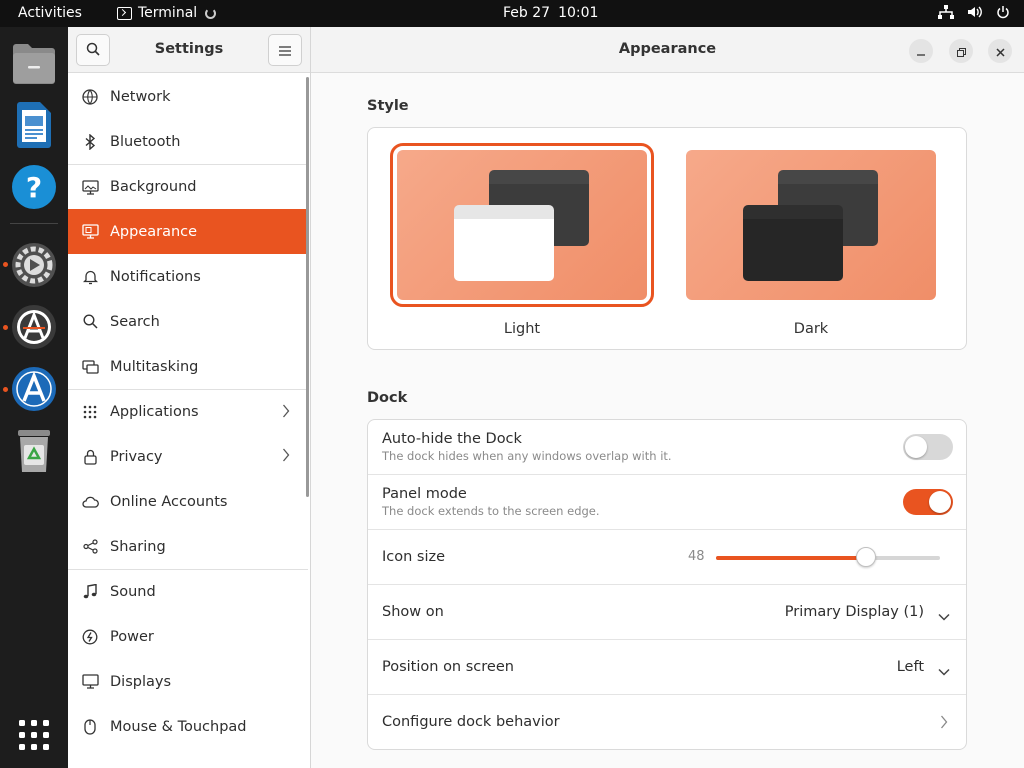  Describe the element at coordinates (34, 451) in the screenshot. I see `trash-icon` at that location.